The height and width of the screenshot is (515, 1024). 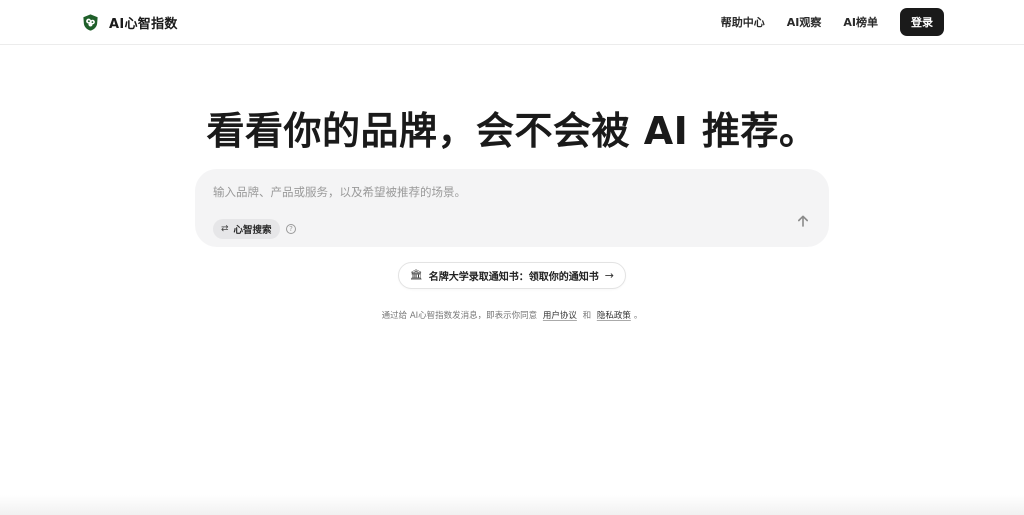 What do you see at coordinates (512, 131) in the screenshot?
I see `hero-title: 看看你的品牌，会不会被 AI 推荐。` at bounding box center [512, 131].